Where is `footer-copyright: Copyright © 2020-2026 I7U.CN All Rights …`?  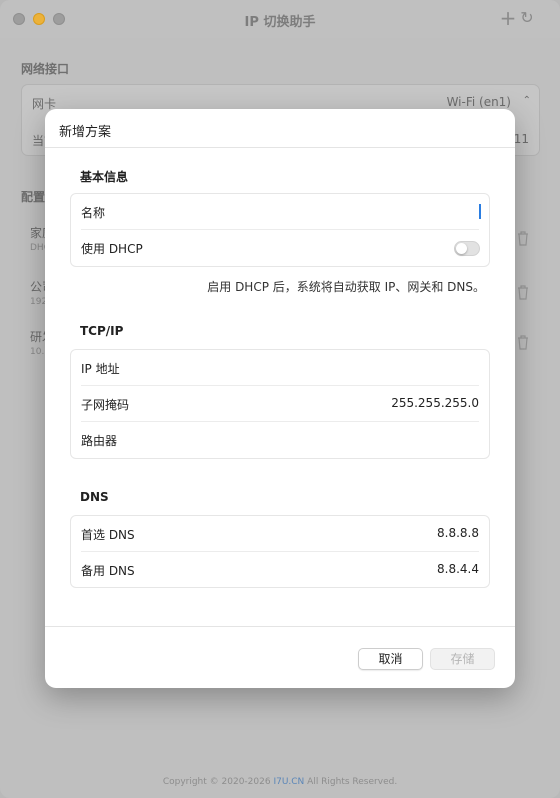 footer-copyright: Copyright © 2020-2026 I7U.CN All Rights … is located at coordinates (280, 782).